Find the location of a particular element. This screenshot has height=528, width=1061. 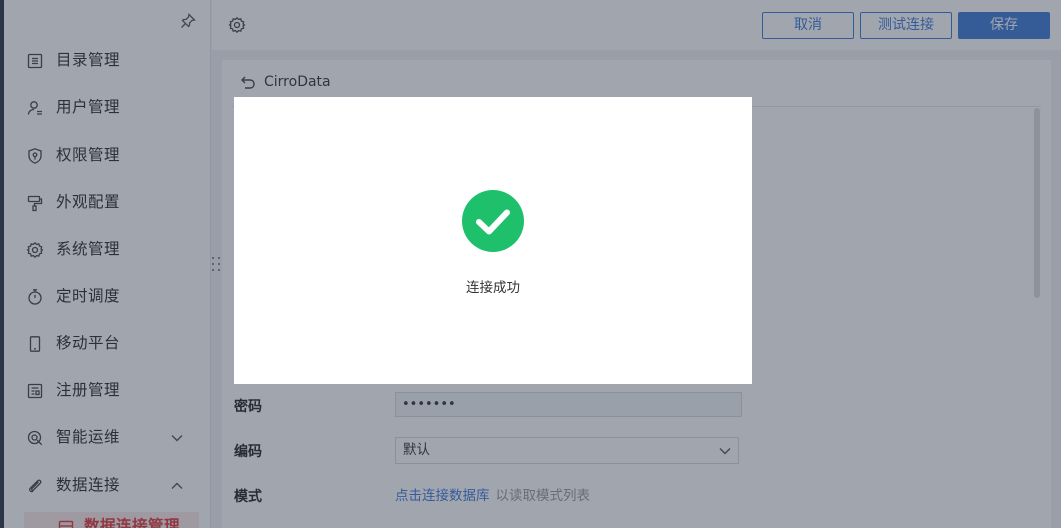

success-message: 连接成功 is located at coordinates (493, 288).